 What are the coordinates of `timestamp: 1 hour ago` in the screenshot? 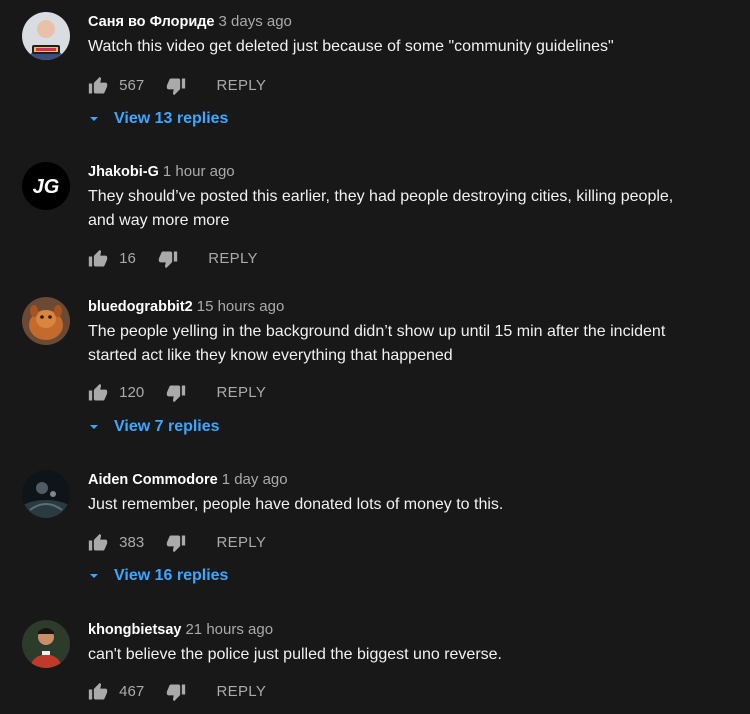 It's located at (199, 171).